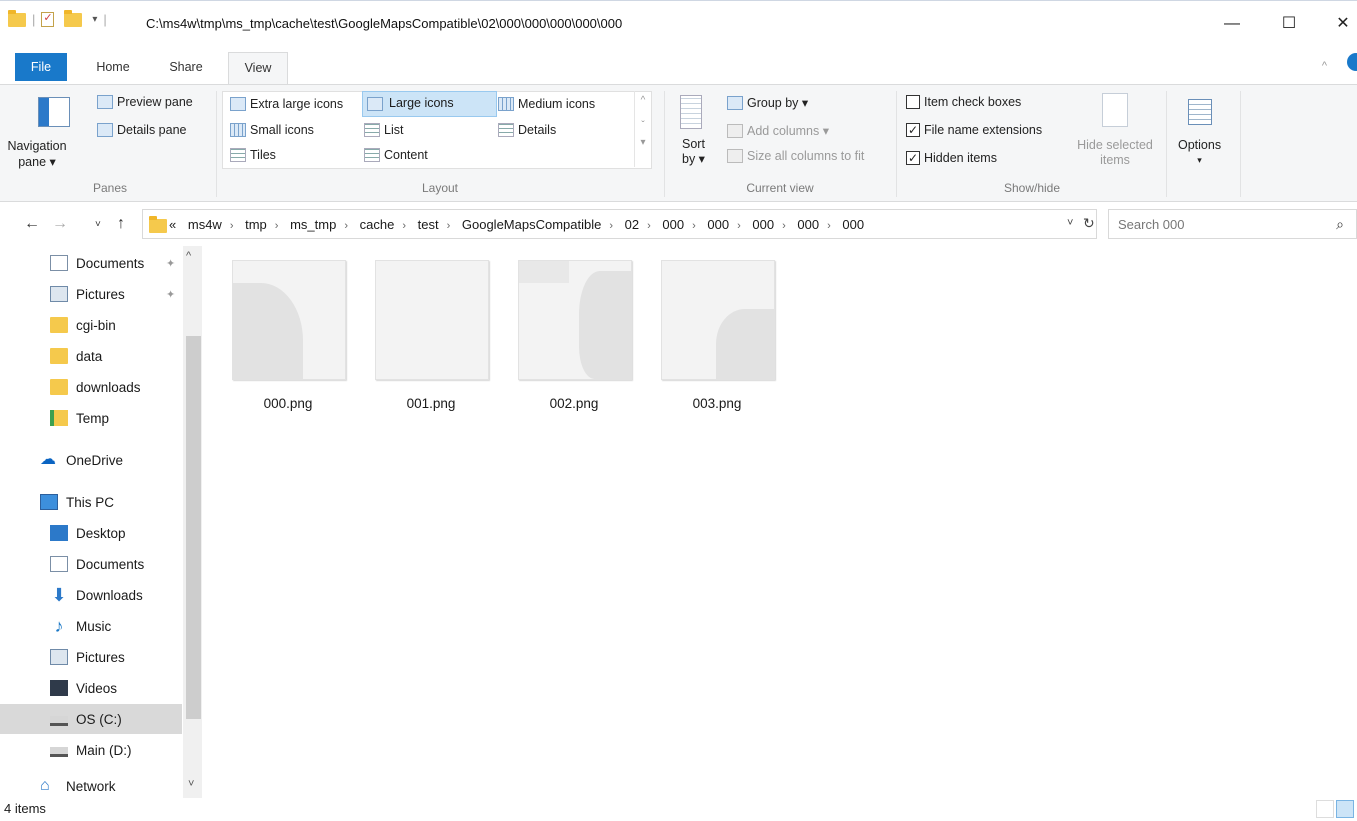 The width and height of the screenshot is (1357, 821). What do you see at coordinates (419, 338) in the screenshot?
I see `file-item: 001.png` at bounding box center [419, 338].